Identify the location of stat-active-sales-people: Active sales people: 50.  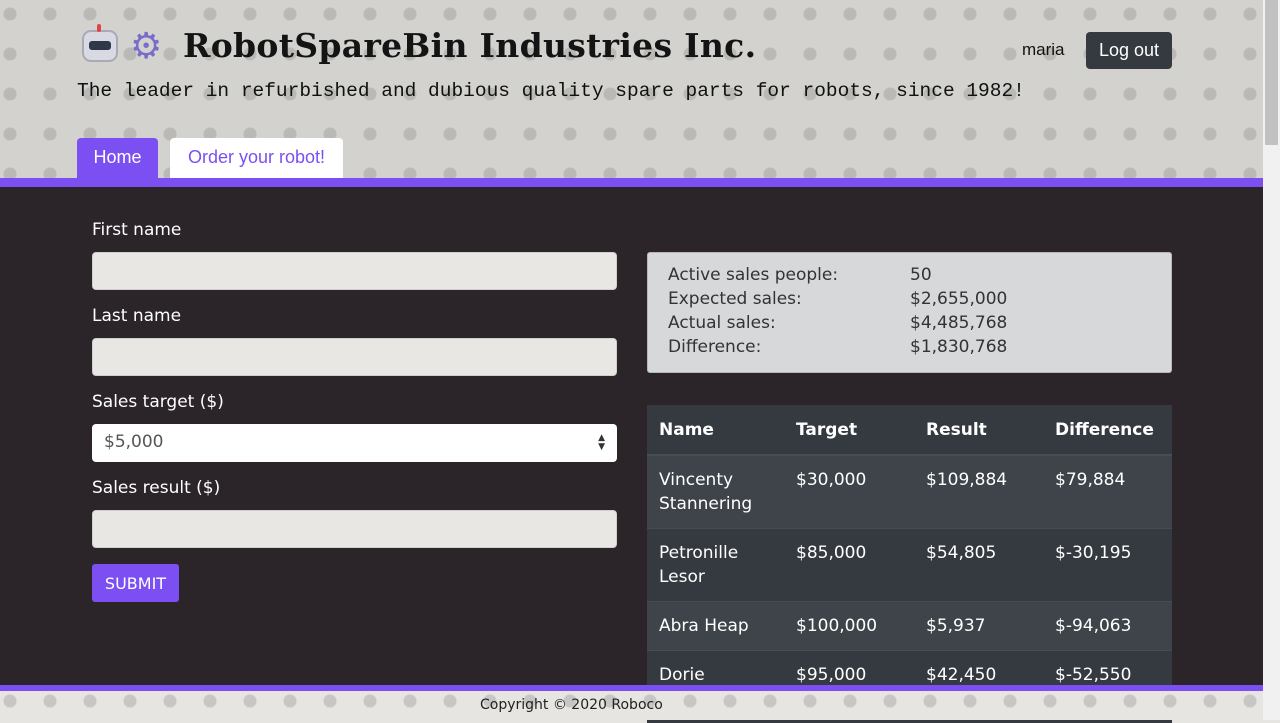
(918, 275).